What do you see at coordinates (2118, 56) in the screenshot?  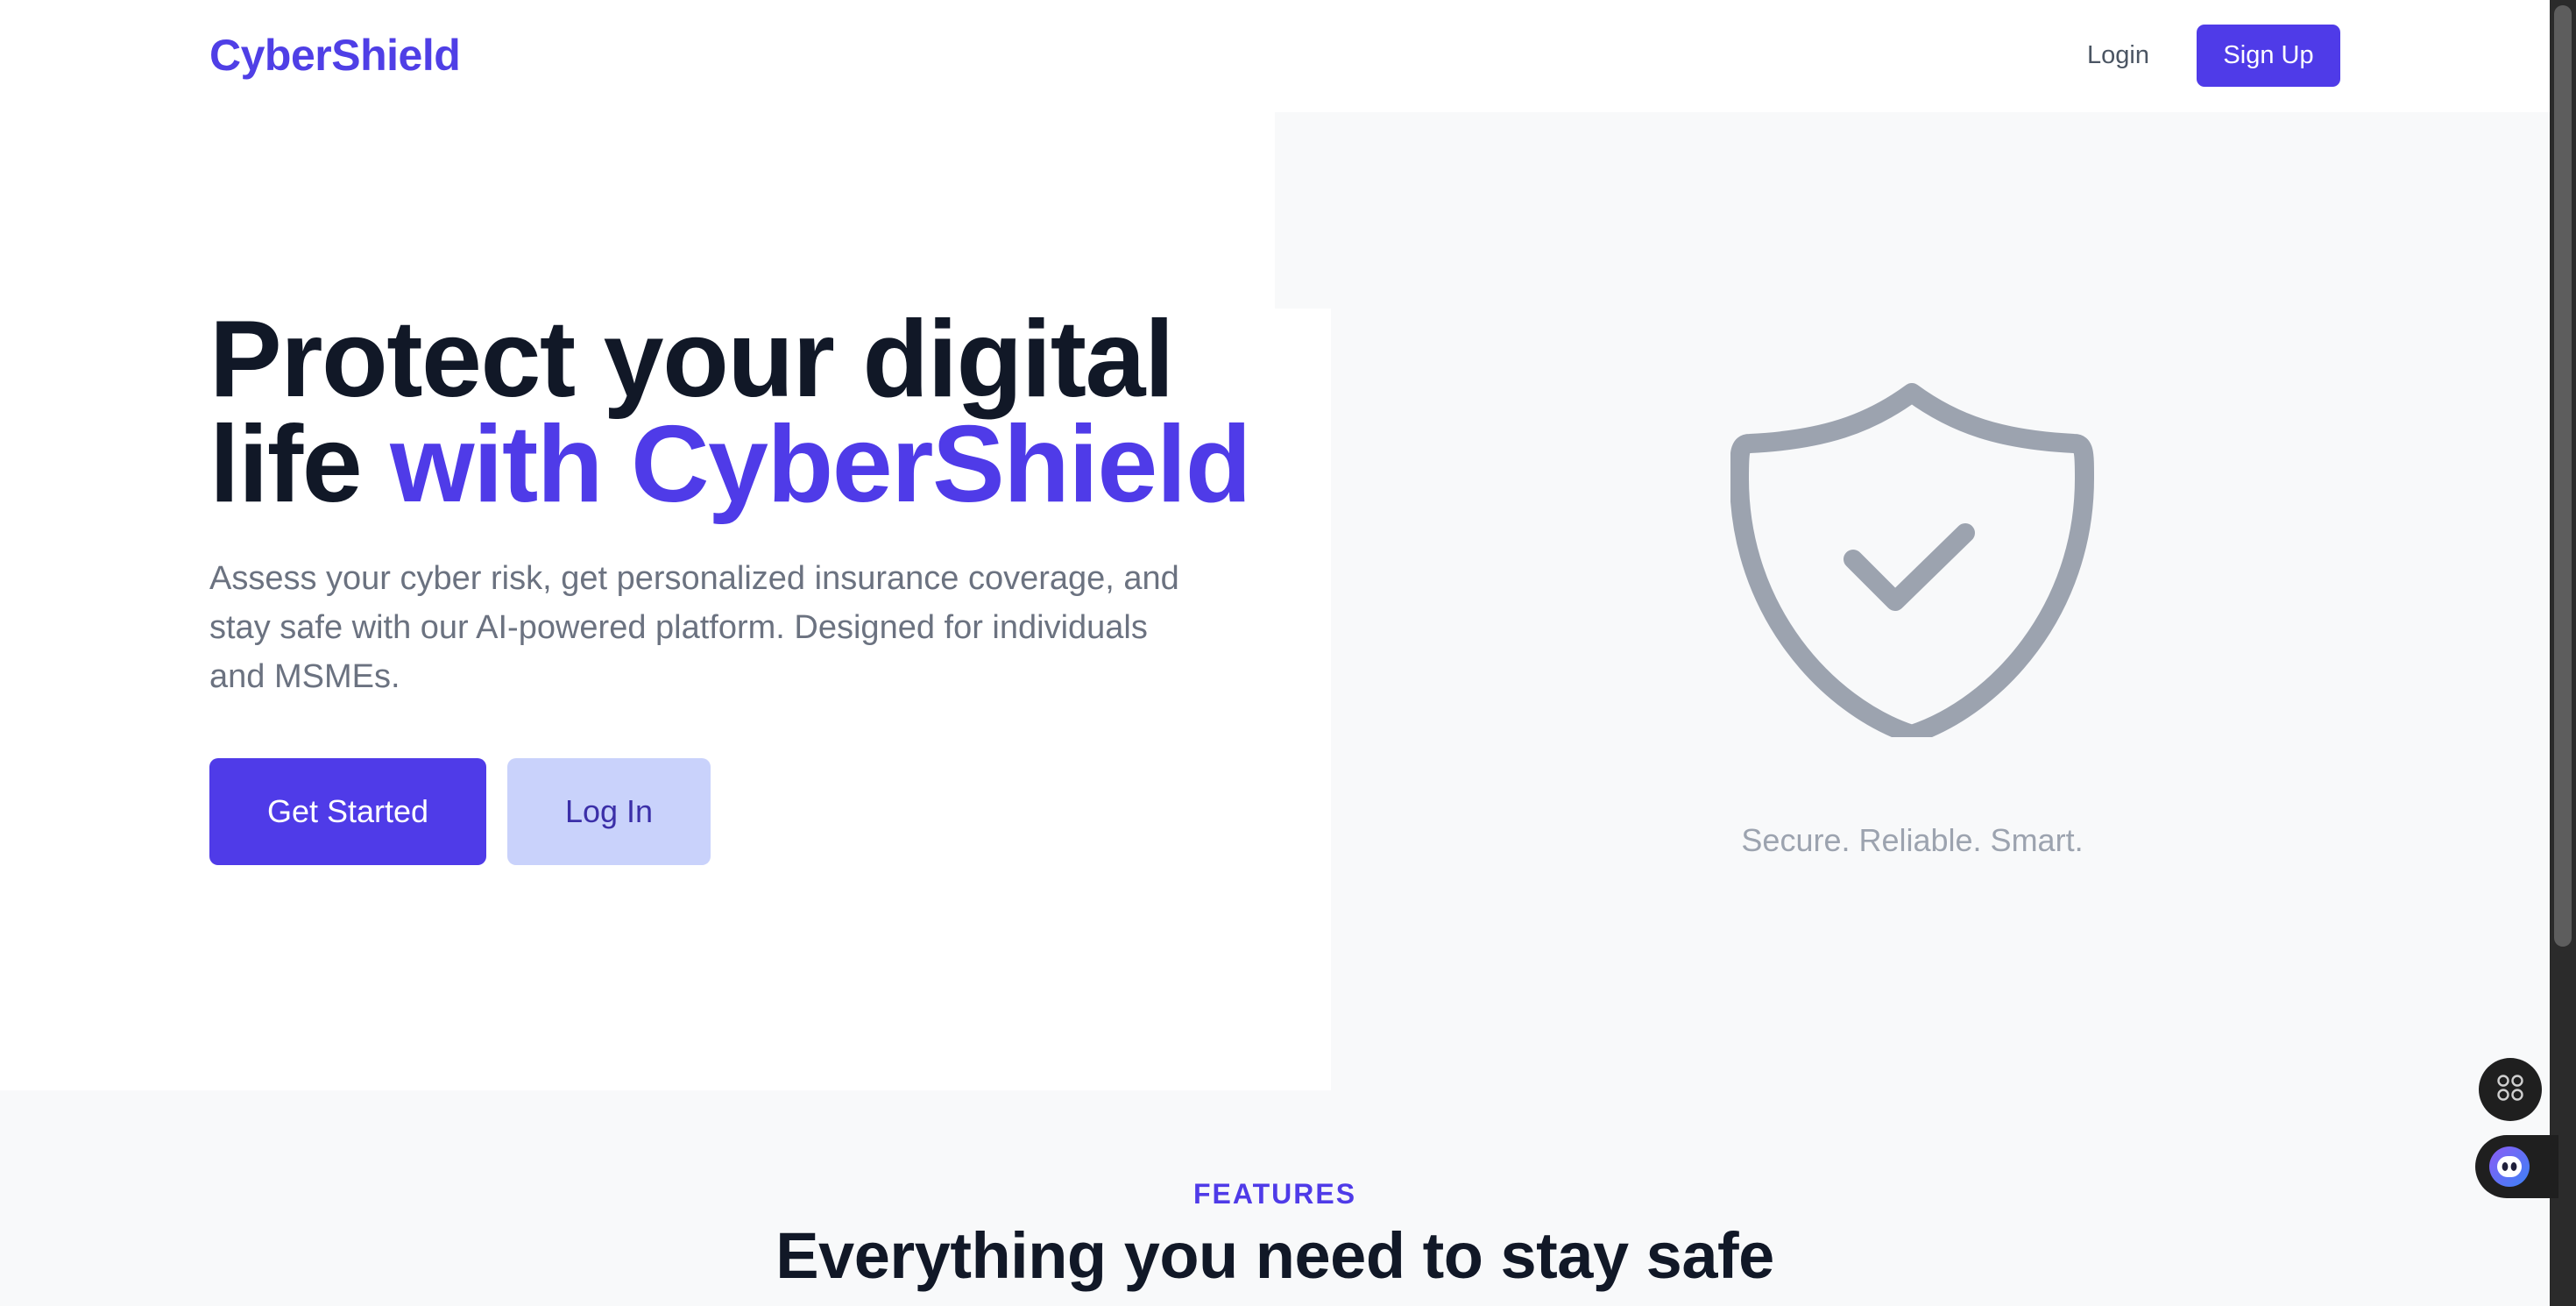 I see `nav-login-link: Login` at bounding box center [2118, 56].